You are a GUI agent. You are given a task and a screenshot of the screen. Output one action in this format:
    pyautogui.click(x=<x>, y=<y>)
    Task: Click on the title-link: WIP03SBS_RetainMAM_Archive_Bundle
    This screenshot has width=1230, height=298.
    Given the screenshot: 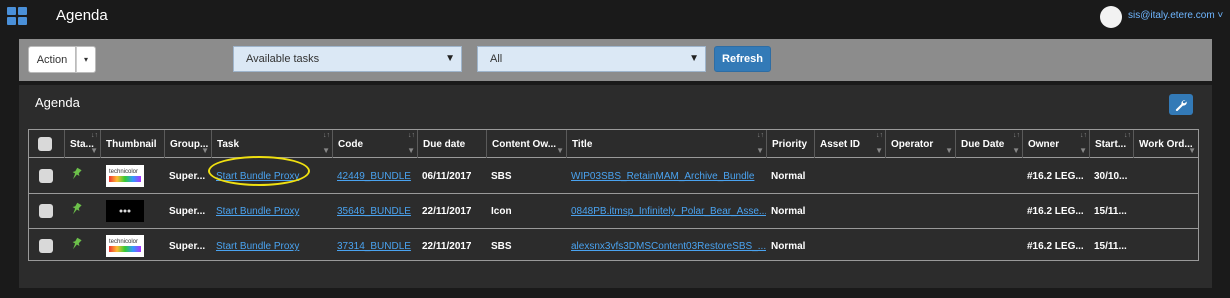 What is the action you would take?
    pyautogui.click(x=666, y=176)
    